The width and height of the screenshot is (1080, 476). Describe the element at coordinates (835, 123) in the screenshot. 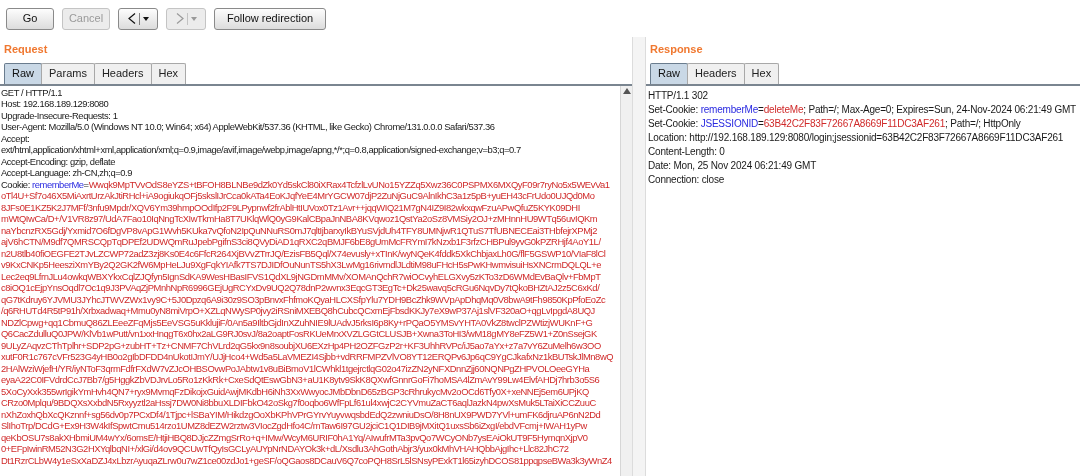

I see `message-line: Set-Cookie: JSESSIONID=63B42C2F83F72667A8669F11DC3AF261; Path=/; HttpOnly` at that location.